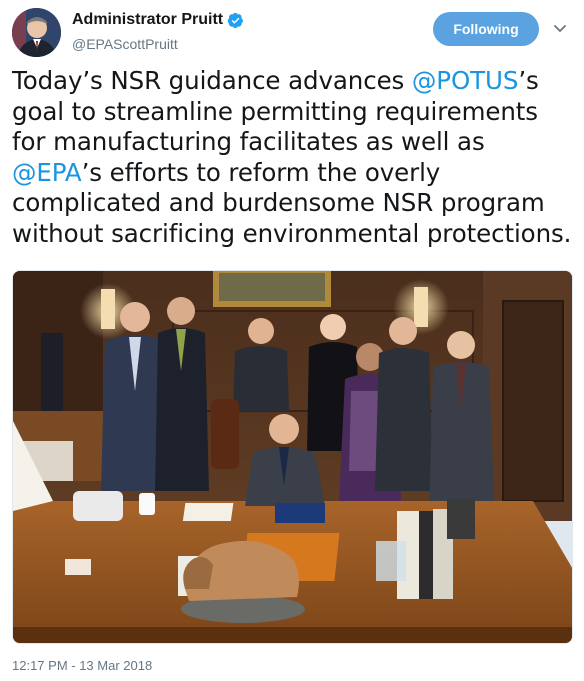 The image size is (584, 681). Describe the element at coordinates (158, 44) in the screenshot. I see `handle: @EPAScottPruitt` at that location.